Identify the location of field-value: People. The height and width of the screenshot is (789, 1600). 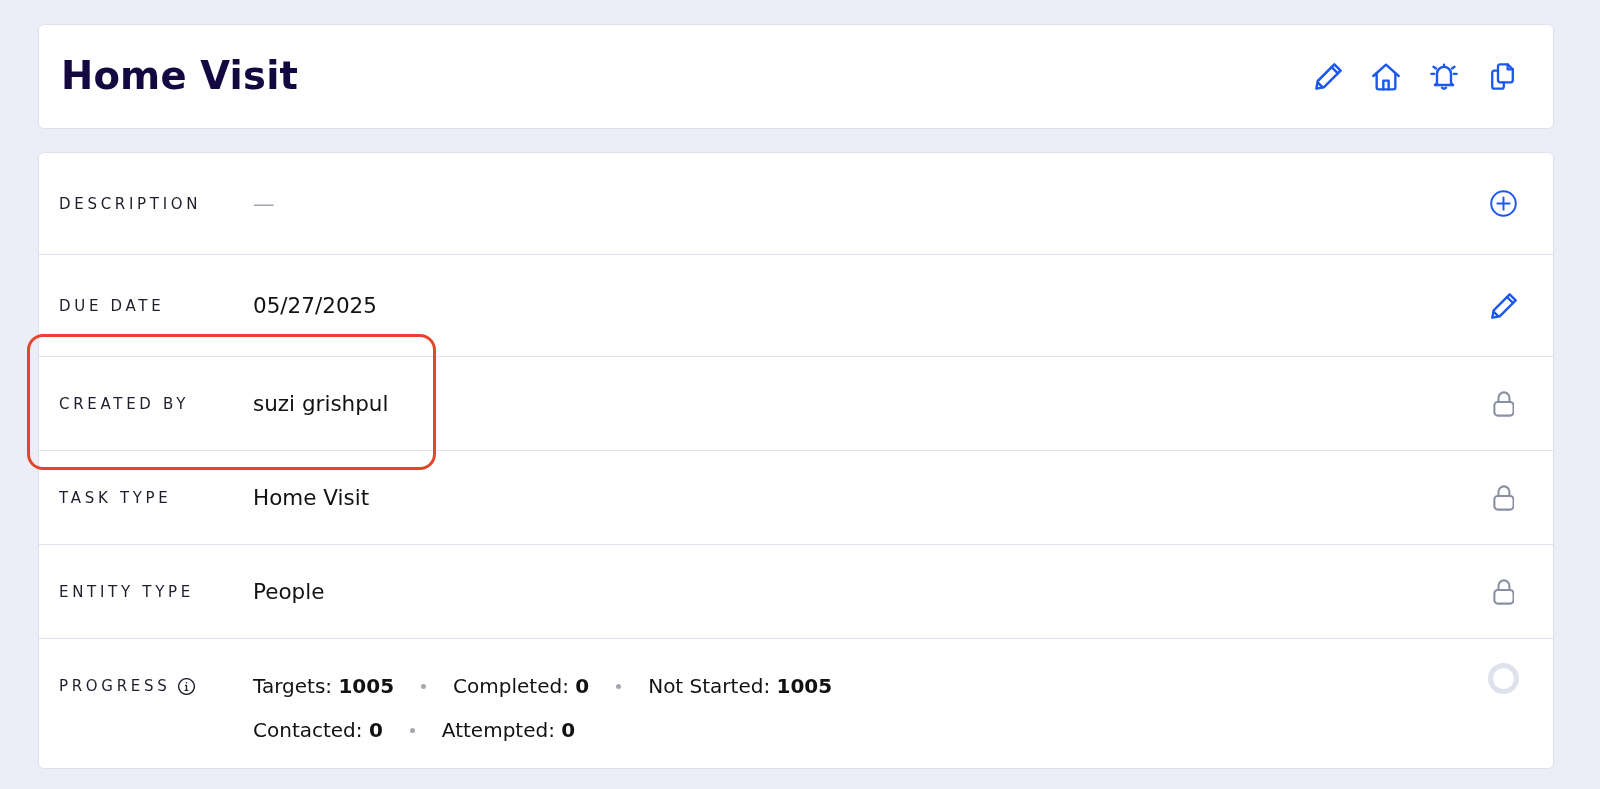
(289, 591).